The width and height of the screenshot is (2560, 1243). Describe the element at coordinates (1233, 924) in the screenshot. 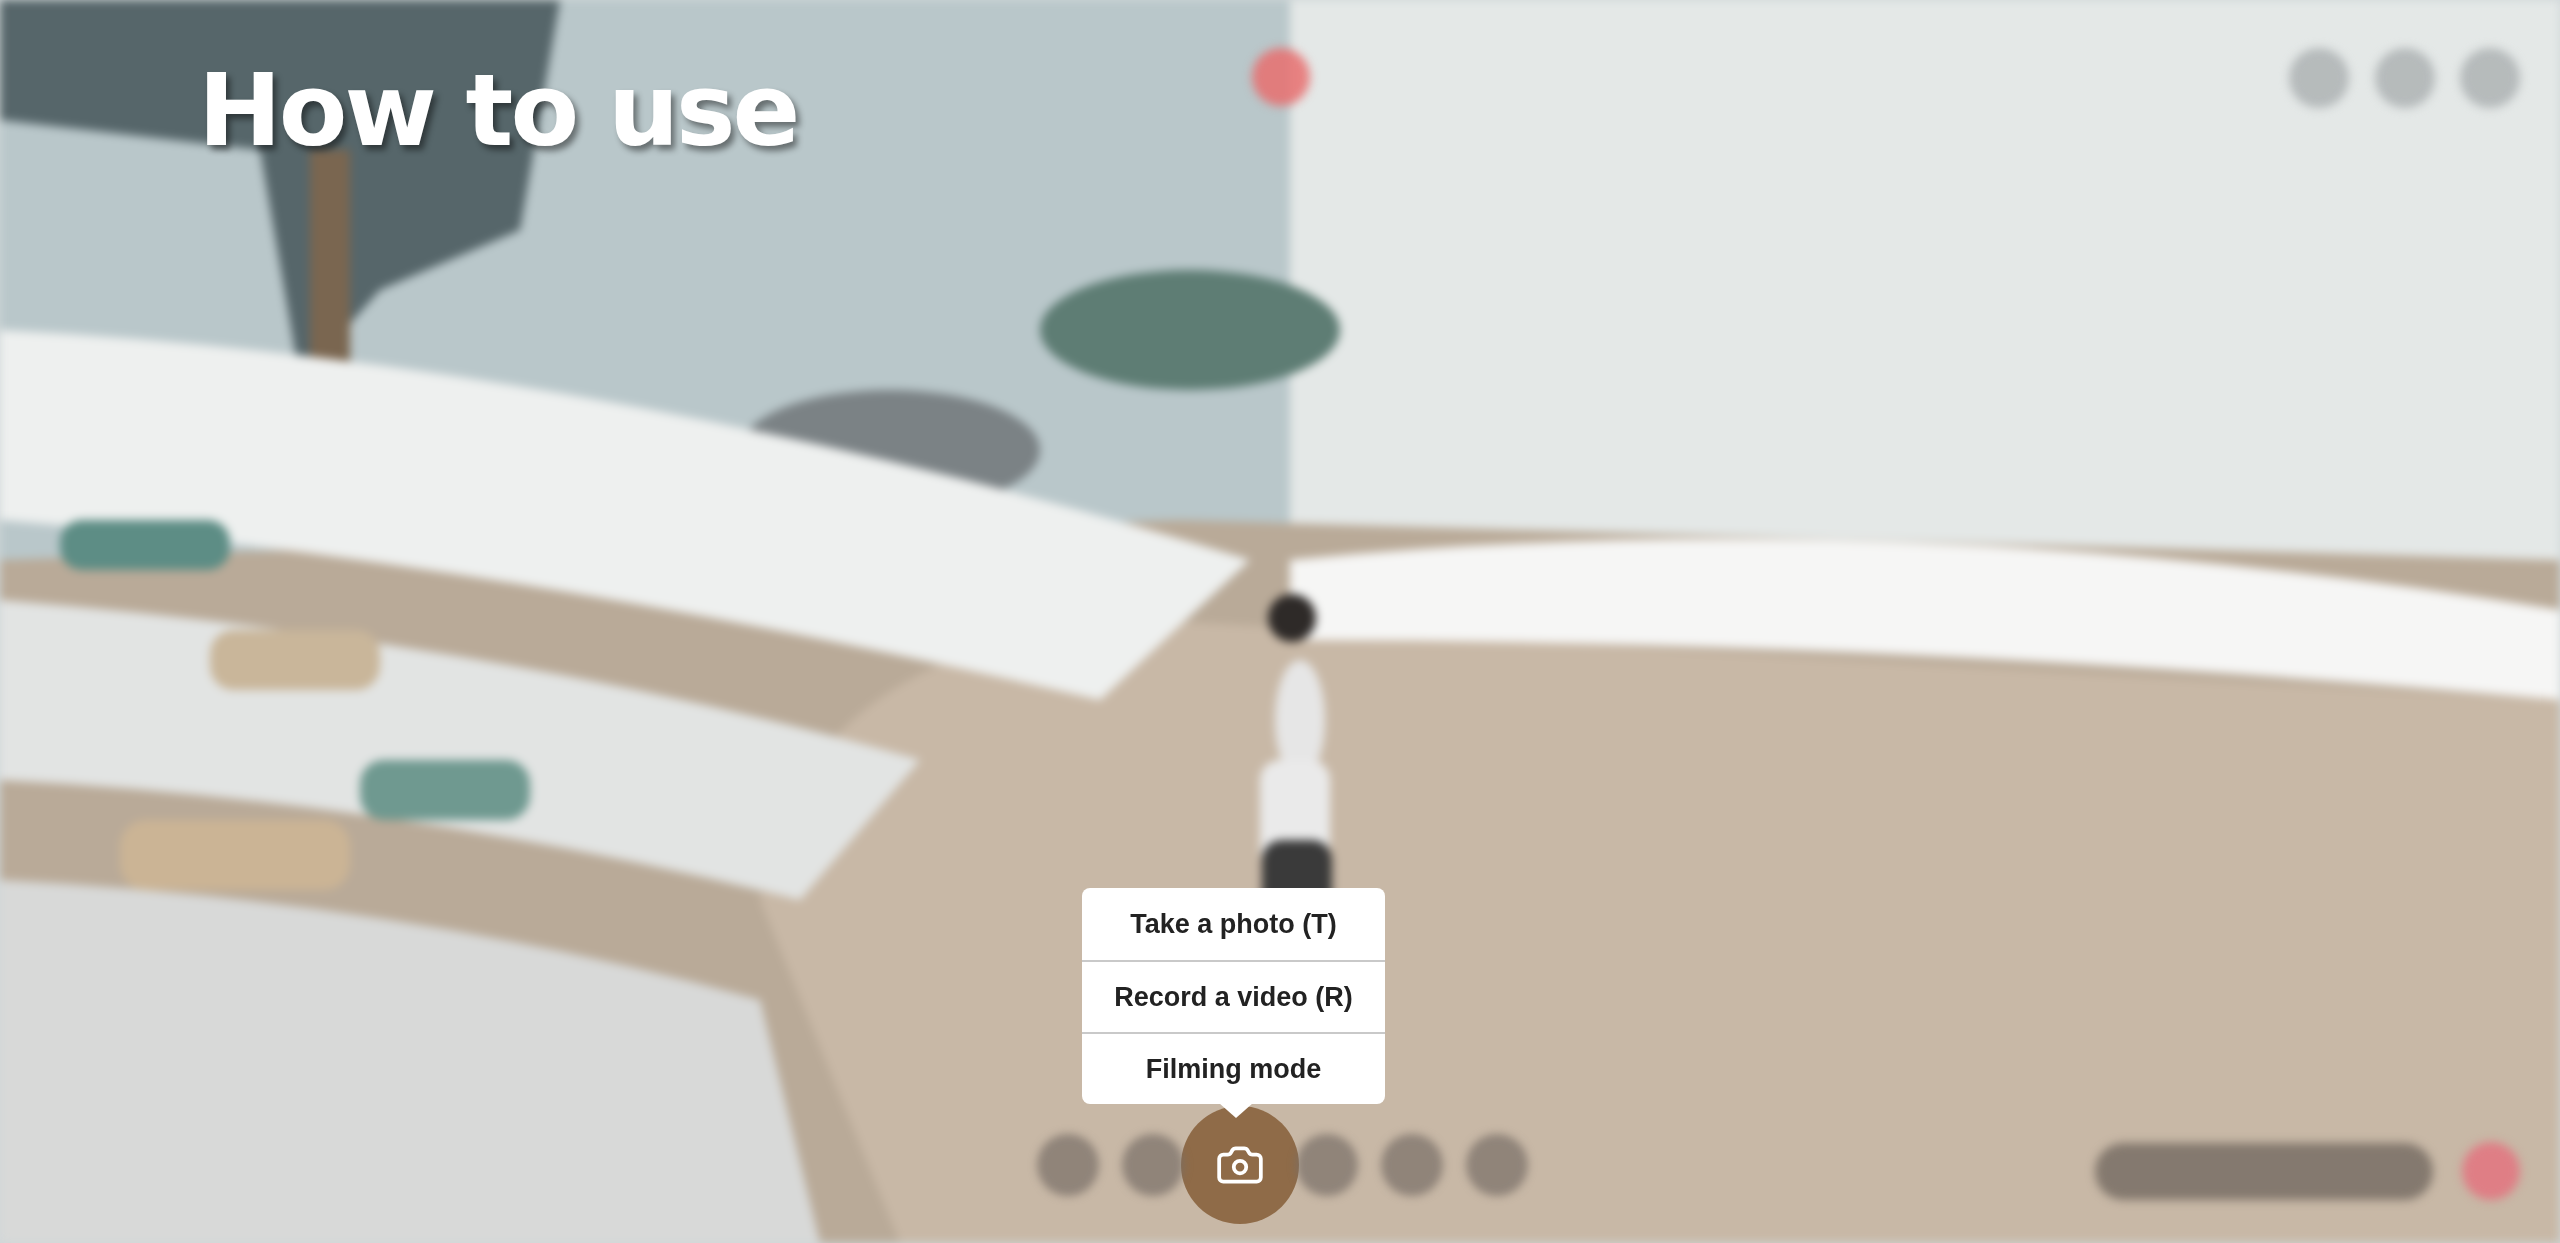

I see `menu-item: Take a photo (T)` at that location.